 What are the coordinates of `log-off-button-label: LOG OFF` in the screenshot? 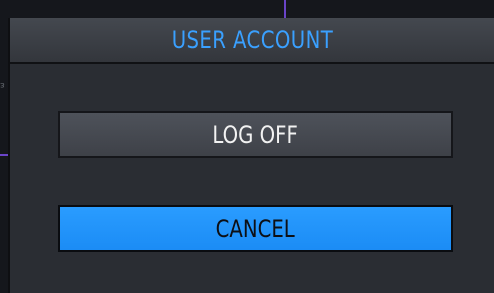 It's located at (255, 134).